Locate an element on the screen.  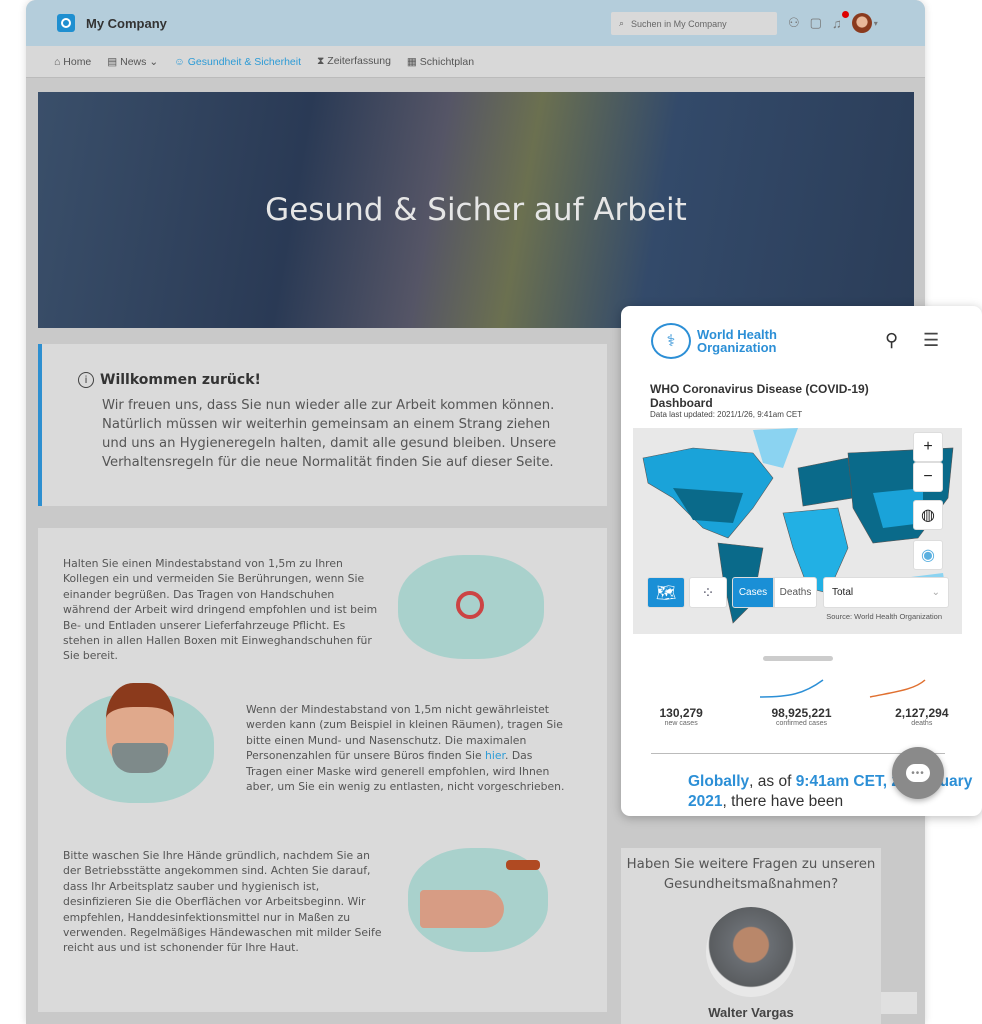
zoom-in-button: + is located at coordinates (928, 447).